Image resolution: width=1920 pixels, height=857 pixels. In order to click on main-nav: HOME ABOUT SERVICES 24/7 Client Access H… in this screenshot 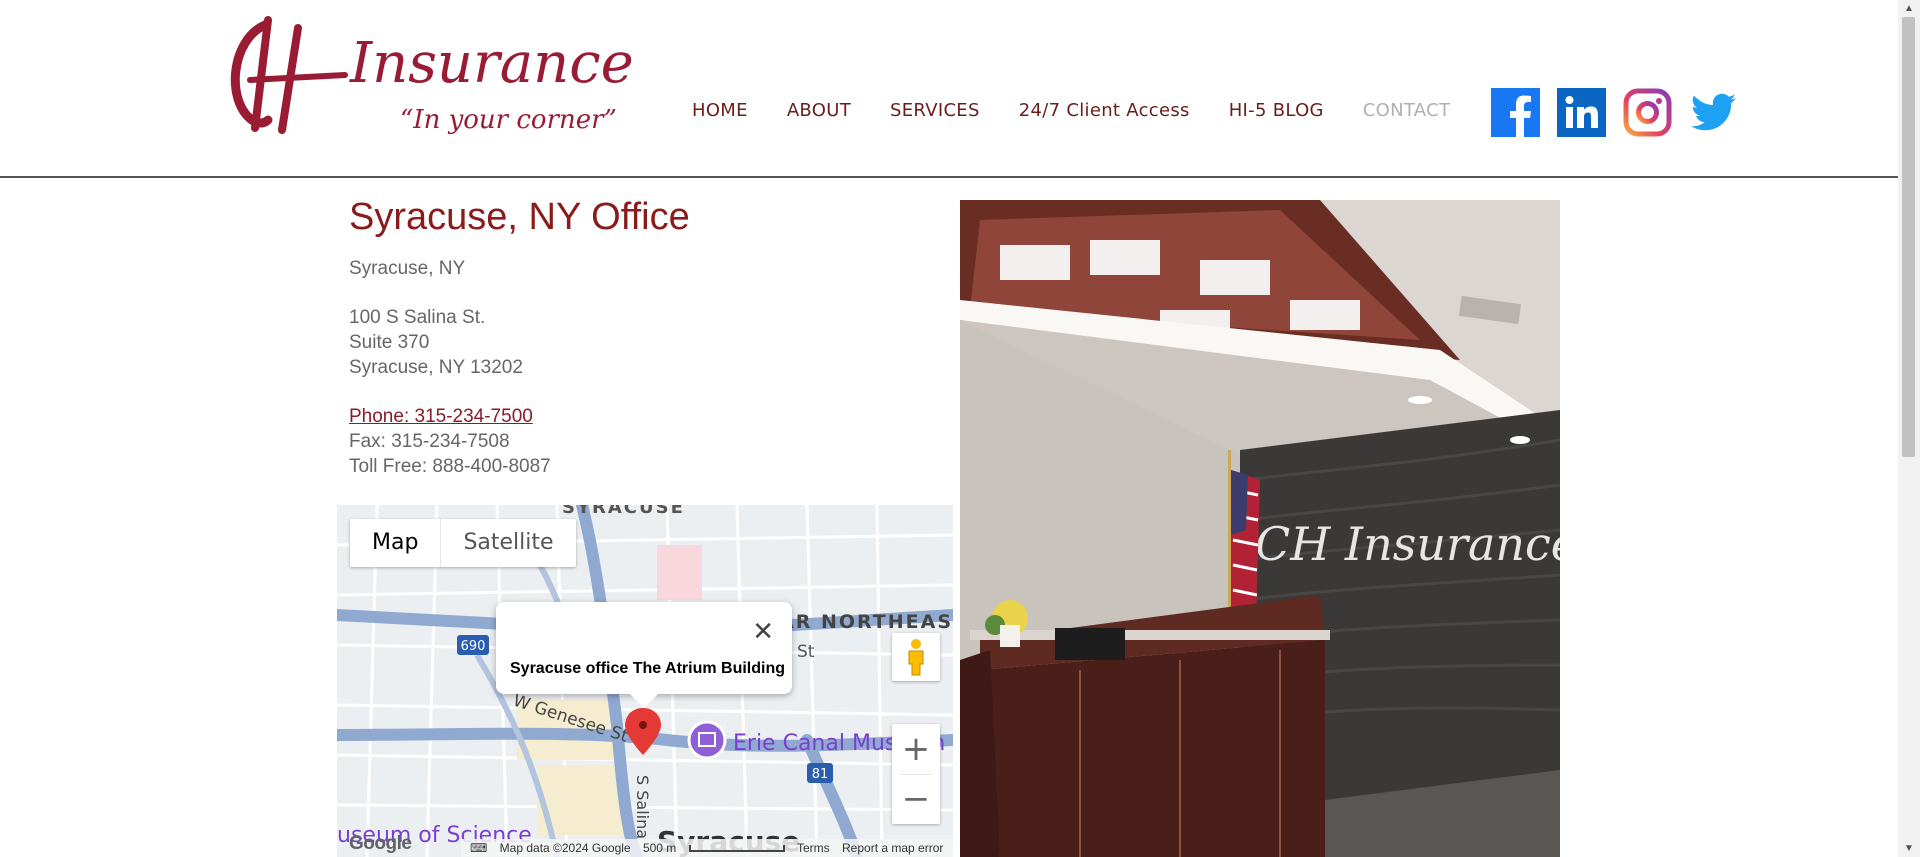, I will do `click(1090, 110)`.